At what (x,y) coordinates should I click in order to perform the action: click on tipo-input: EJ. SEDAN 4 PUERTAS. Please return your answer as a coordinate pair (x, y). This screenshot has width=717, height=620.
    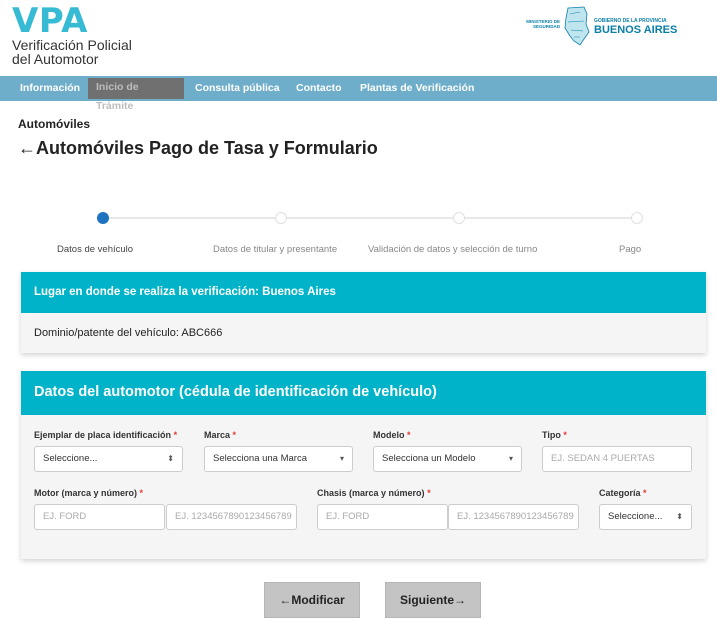
    Looking at the image, I should click on (617, 459).